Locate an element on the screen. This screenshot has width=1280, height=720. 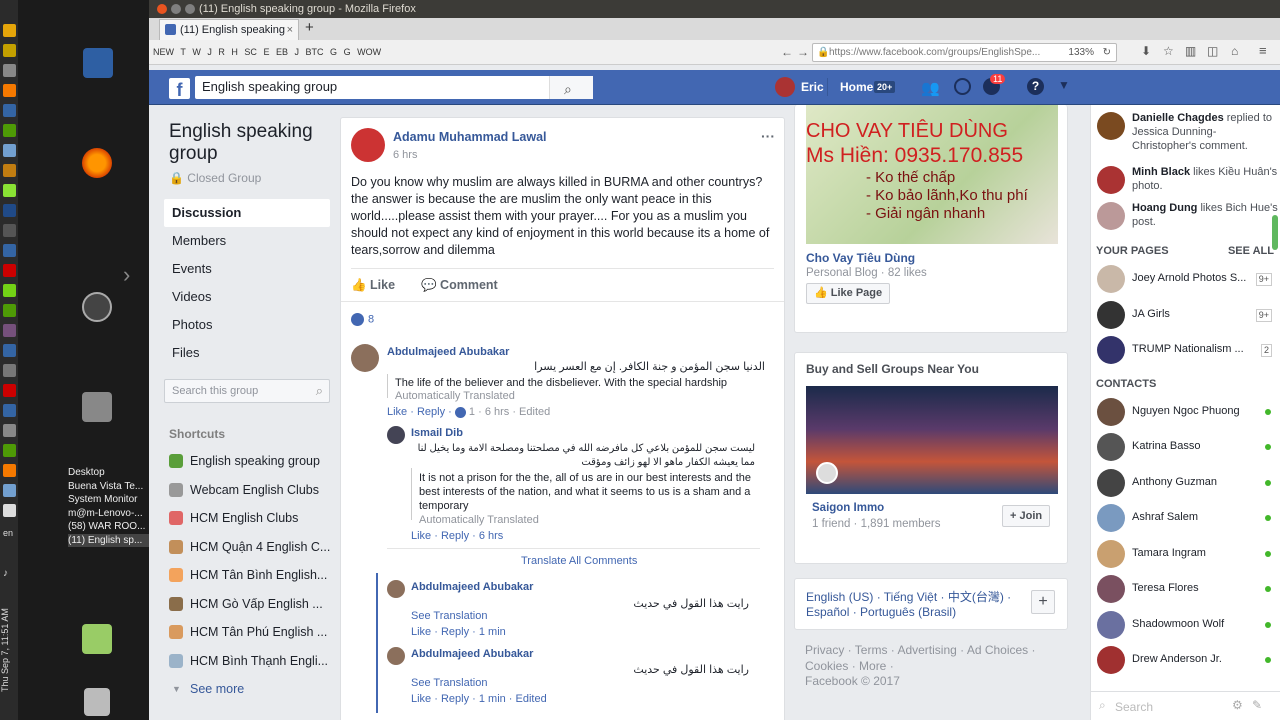
tab-files: Files is located at coordinates (247, 353).